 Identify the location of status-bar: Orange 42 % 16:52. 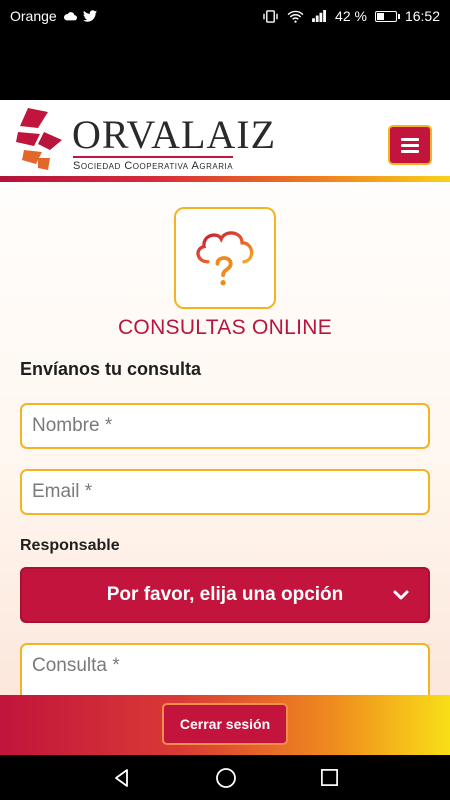
(225, 16).